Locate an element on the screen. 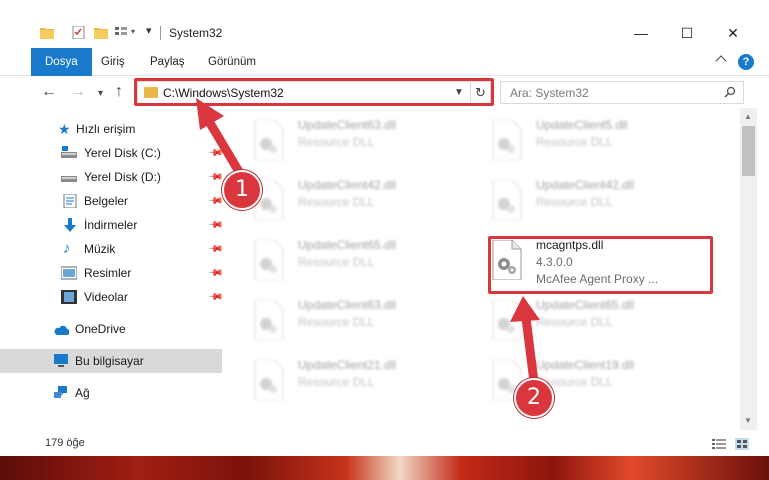 This screenshot has height=480, width=769. sidebar-item-local-disk-c: Yerel Disk (C:) 📌 is located at coordinates (112, 153).